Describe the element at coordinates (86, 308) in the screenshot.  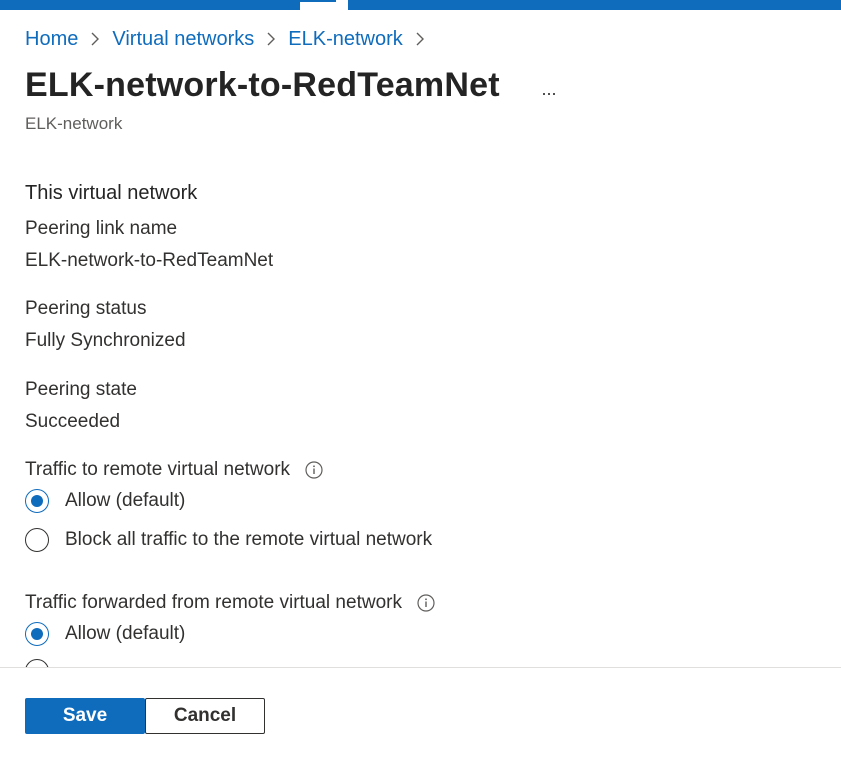
I see `peering-status-label: Peering status` at that location.